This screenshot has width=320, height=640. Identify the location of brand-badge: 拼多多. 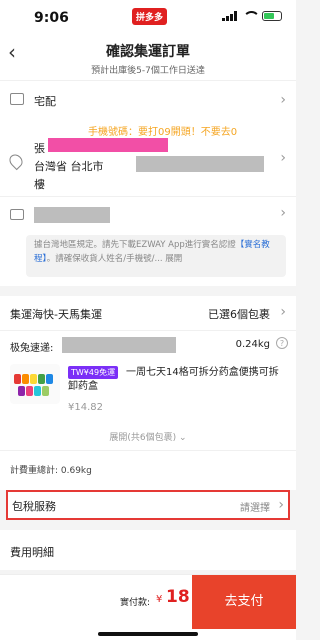
(150, 16).